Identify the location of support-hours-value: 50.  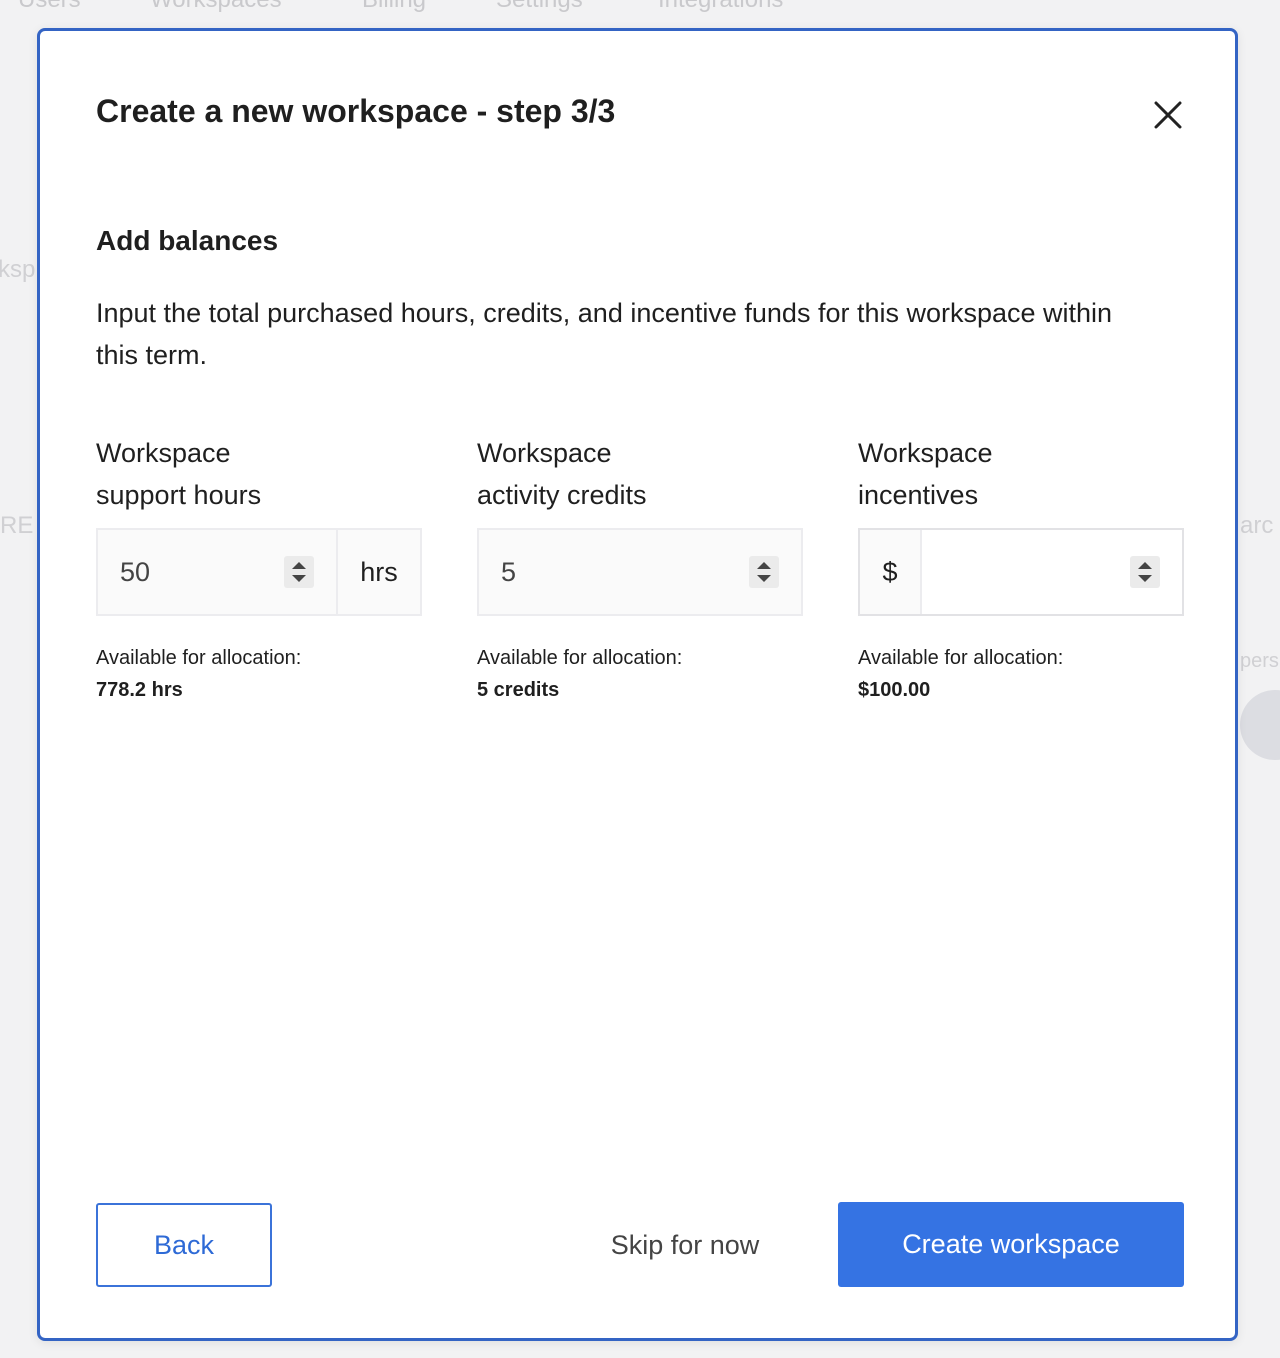
(135, 571).